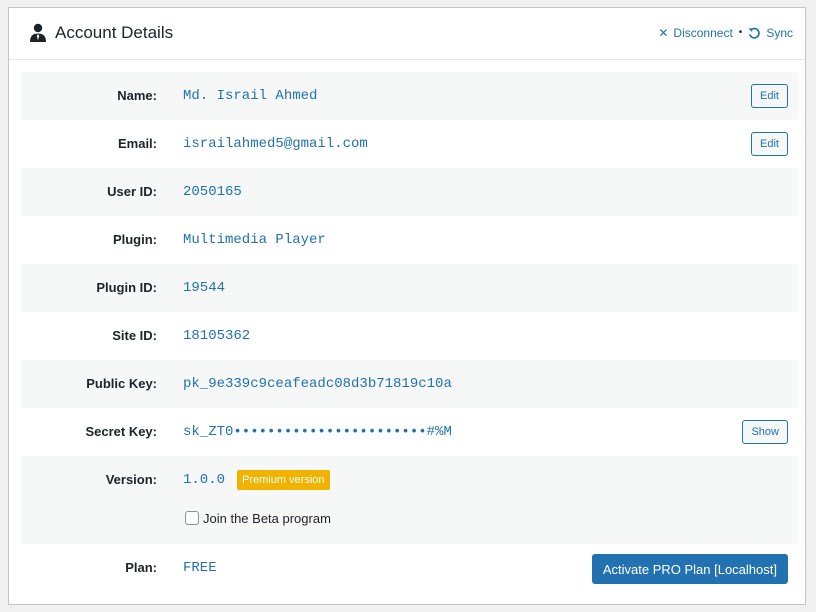 Image resolution: width=816 pixels, height=612 pixels. What do you see at coordinates (689, 569) in the screenshot?
I see `activate-pro-plan-button: Activate PRO Plan [Localhost]` at bounding box center [689, 569].